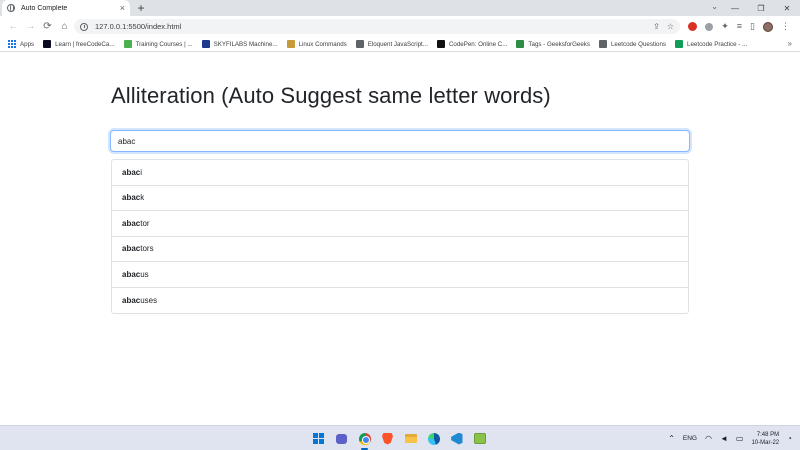 The image size is (800, 450). What do you see at coordinates (559, 44) in the screenshot?
I see `bookmark-label: Tags - GeeksforGeeks` at bounding box center [559, 44].